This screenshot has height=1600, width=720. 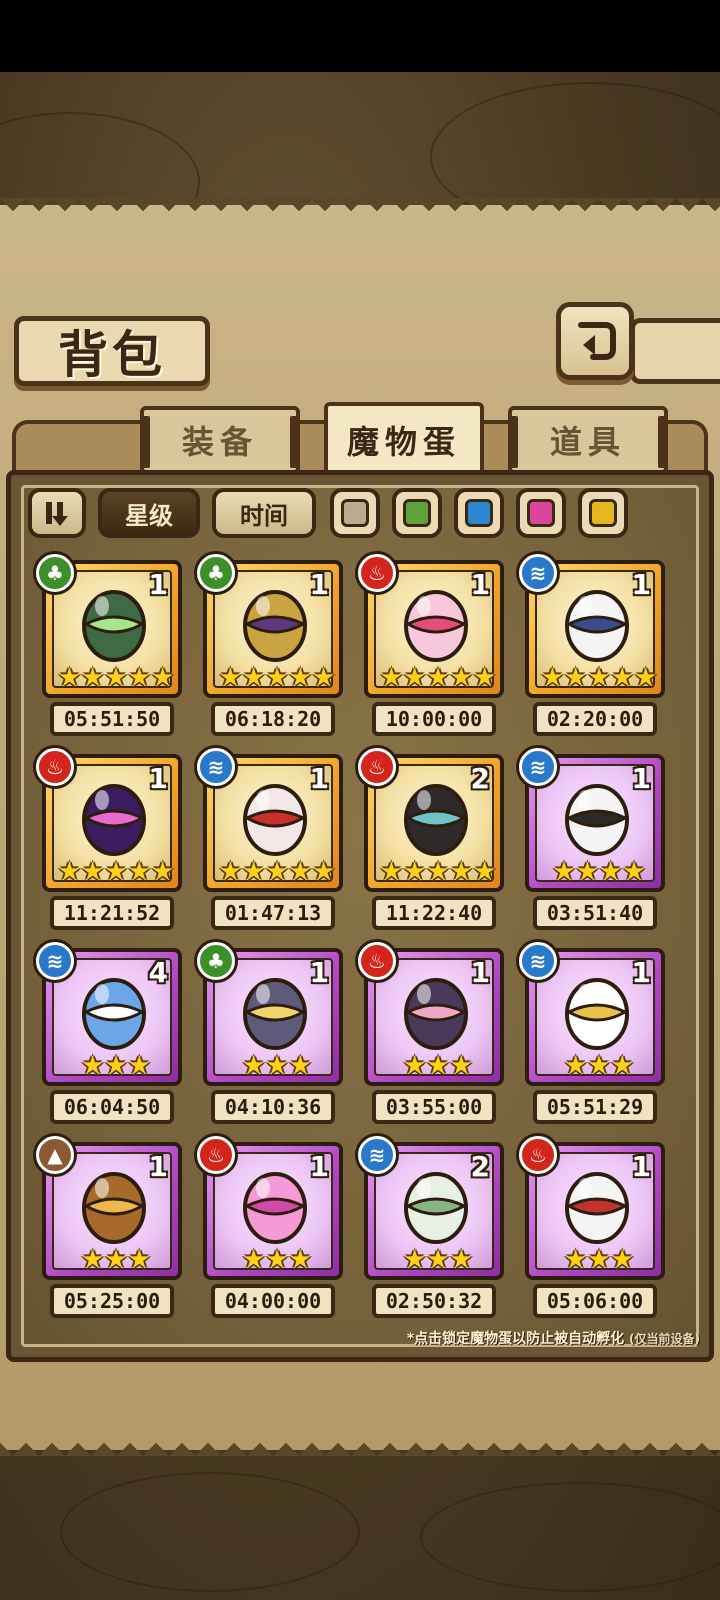 What do you see at coordinates (436, 1014) in the screenshot?
I see `demon-mask-egg-icon` at bounding box center [436, 1014].